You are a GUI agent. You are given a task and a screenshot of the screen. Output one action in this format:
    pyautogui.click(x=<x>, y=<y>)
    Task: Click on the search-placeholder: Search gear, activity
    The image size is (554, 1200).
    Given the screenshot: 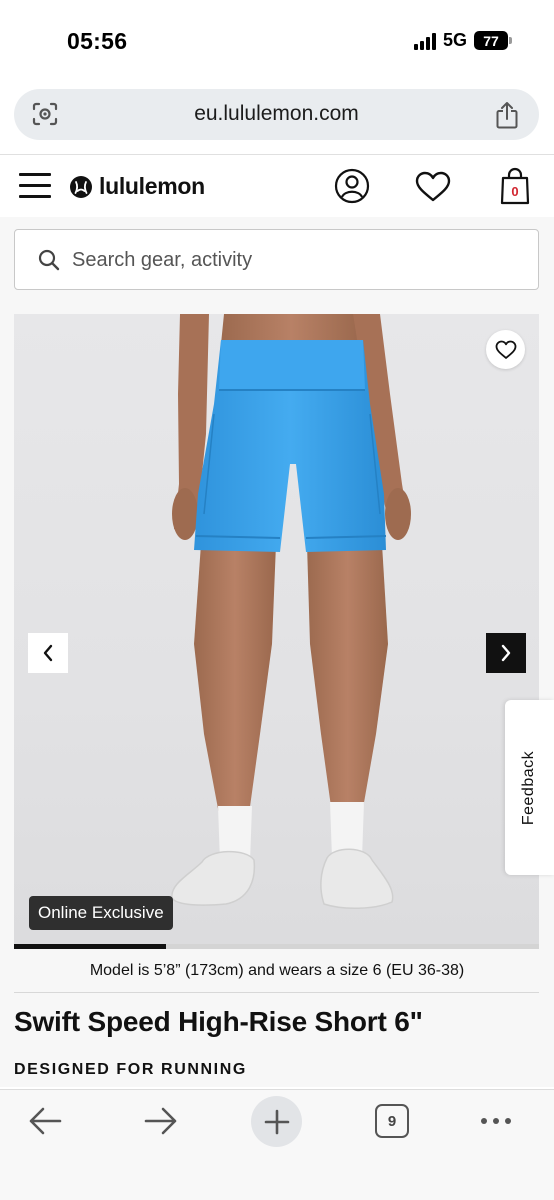 What is the action you would take?
    pyautogui.click(x=162, y=260)
    